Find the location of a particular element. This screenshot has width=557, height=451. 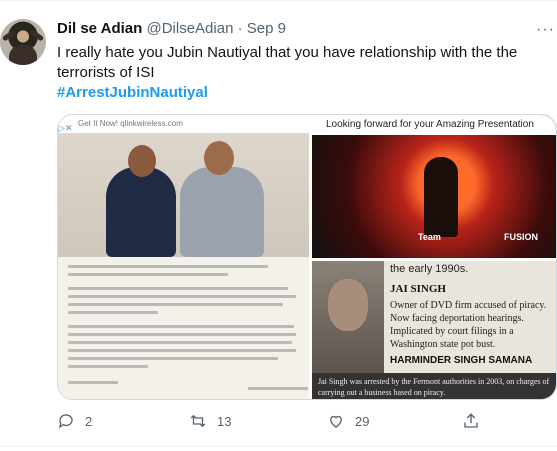

top-divider is located at coordinates (278, 0).